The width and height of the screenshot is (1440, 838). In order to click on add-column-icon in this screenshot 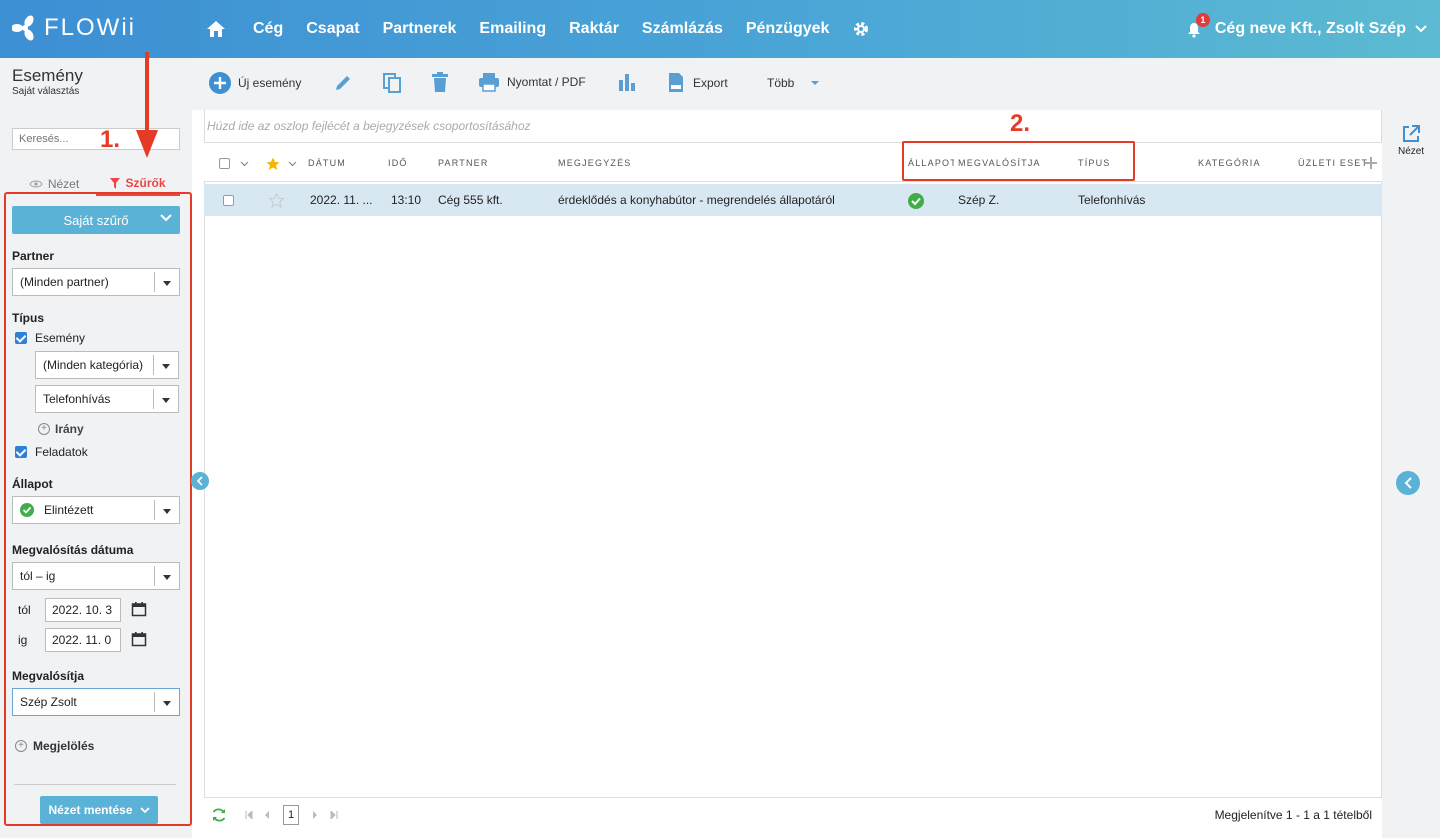, I will do `click(1371, 163)`.